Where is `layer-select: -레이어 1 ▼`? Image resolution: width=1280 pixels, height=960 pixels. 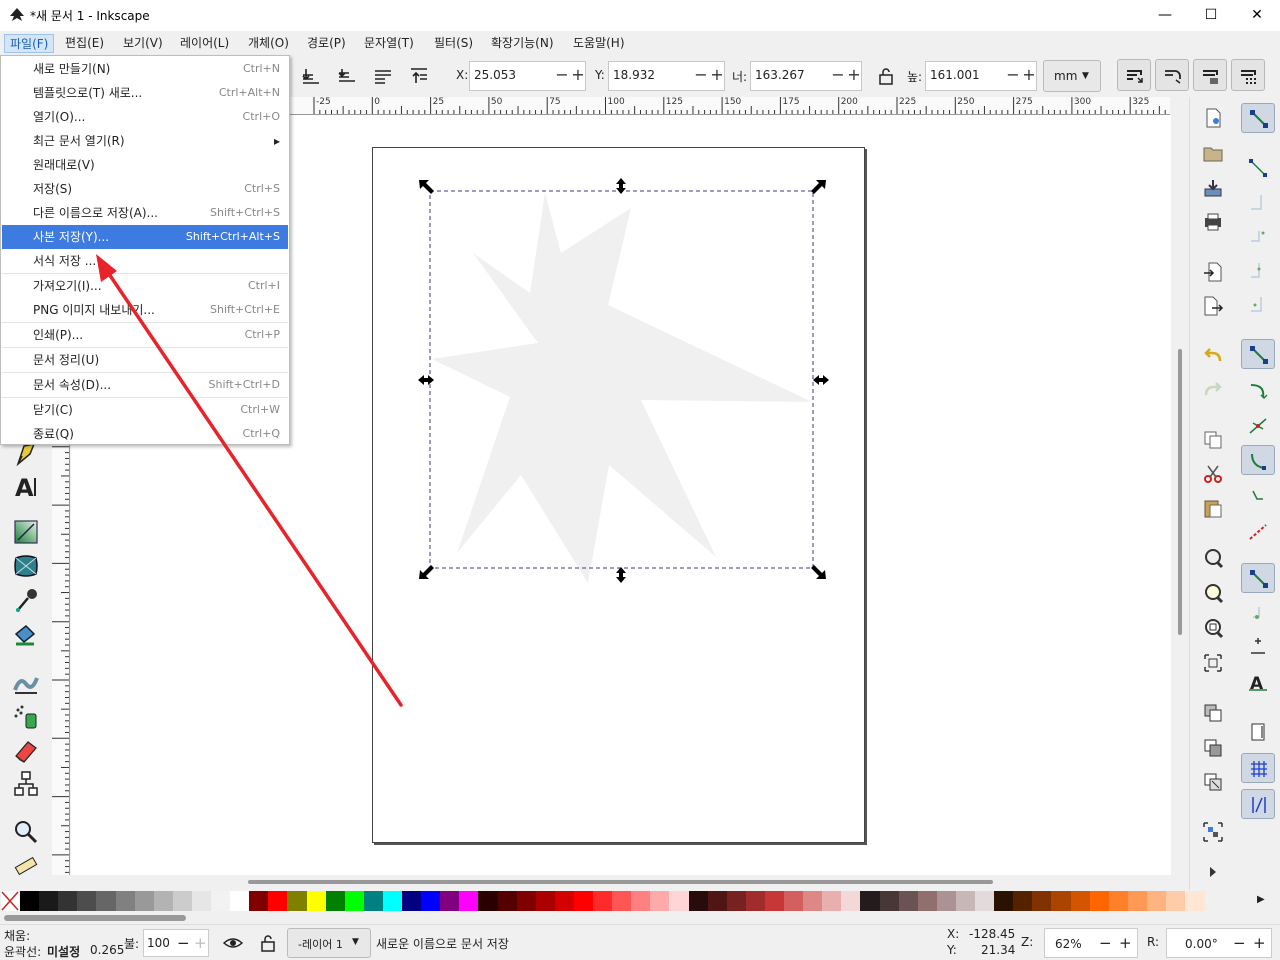 layer-select: -레이어 1 ▼ is located at coordinates (329, 943).